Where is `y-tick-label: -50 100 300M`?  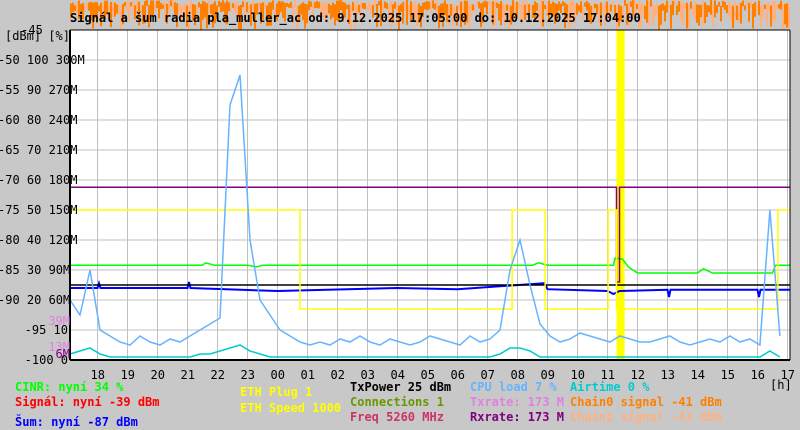
y-tick-label: -50 100 300M is located at coordinates (42, 60).